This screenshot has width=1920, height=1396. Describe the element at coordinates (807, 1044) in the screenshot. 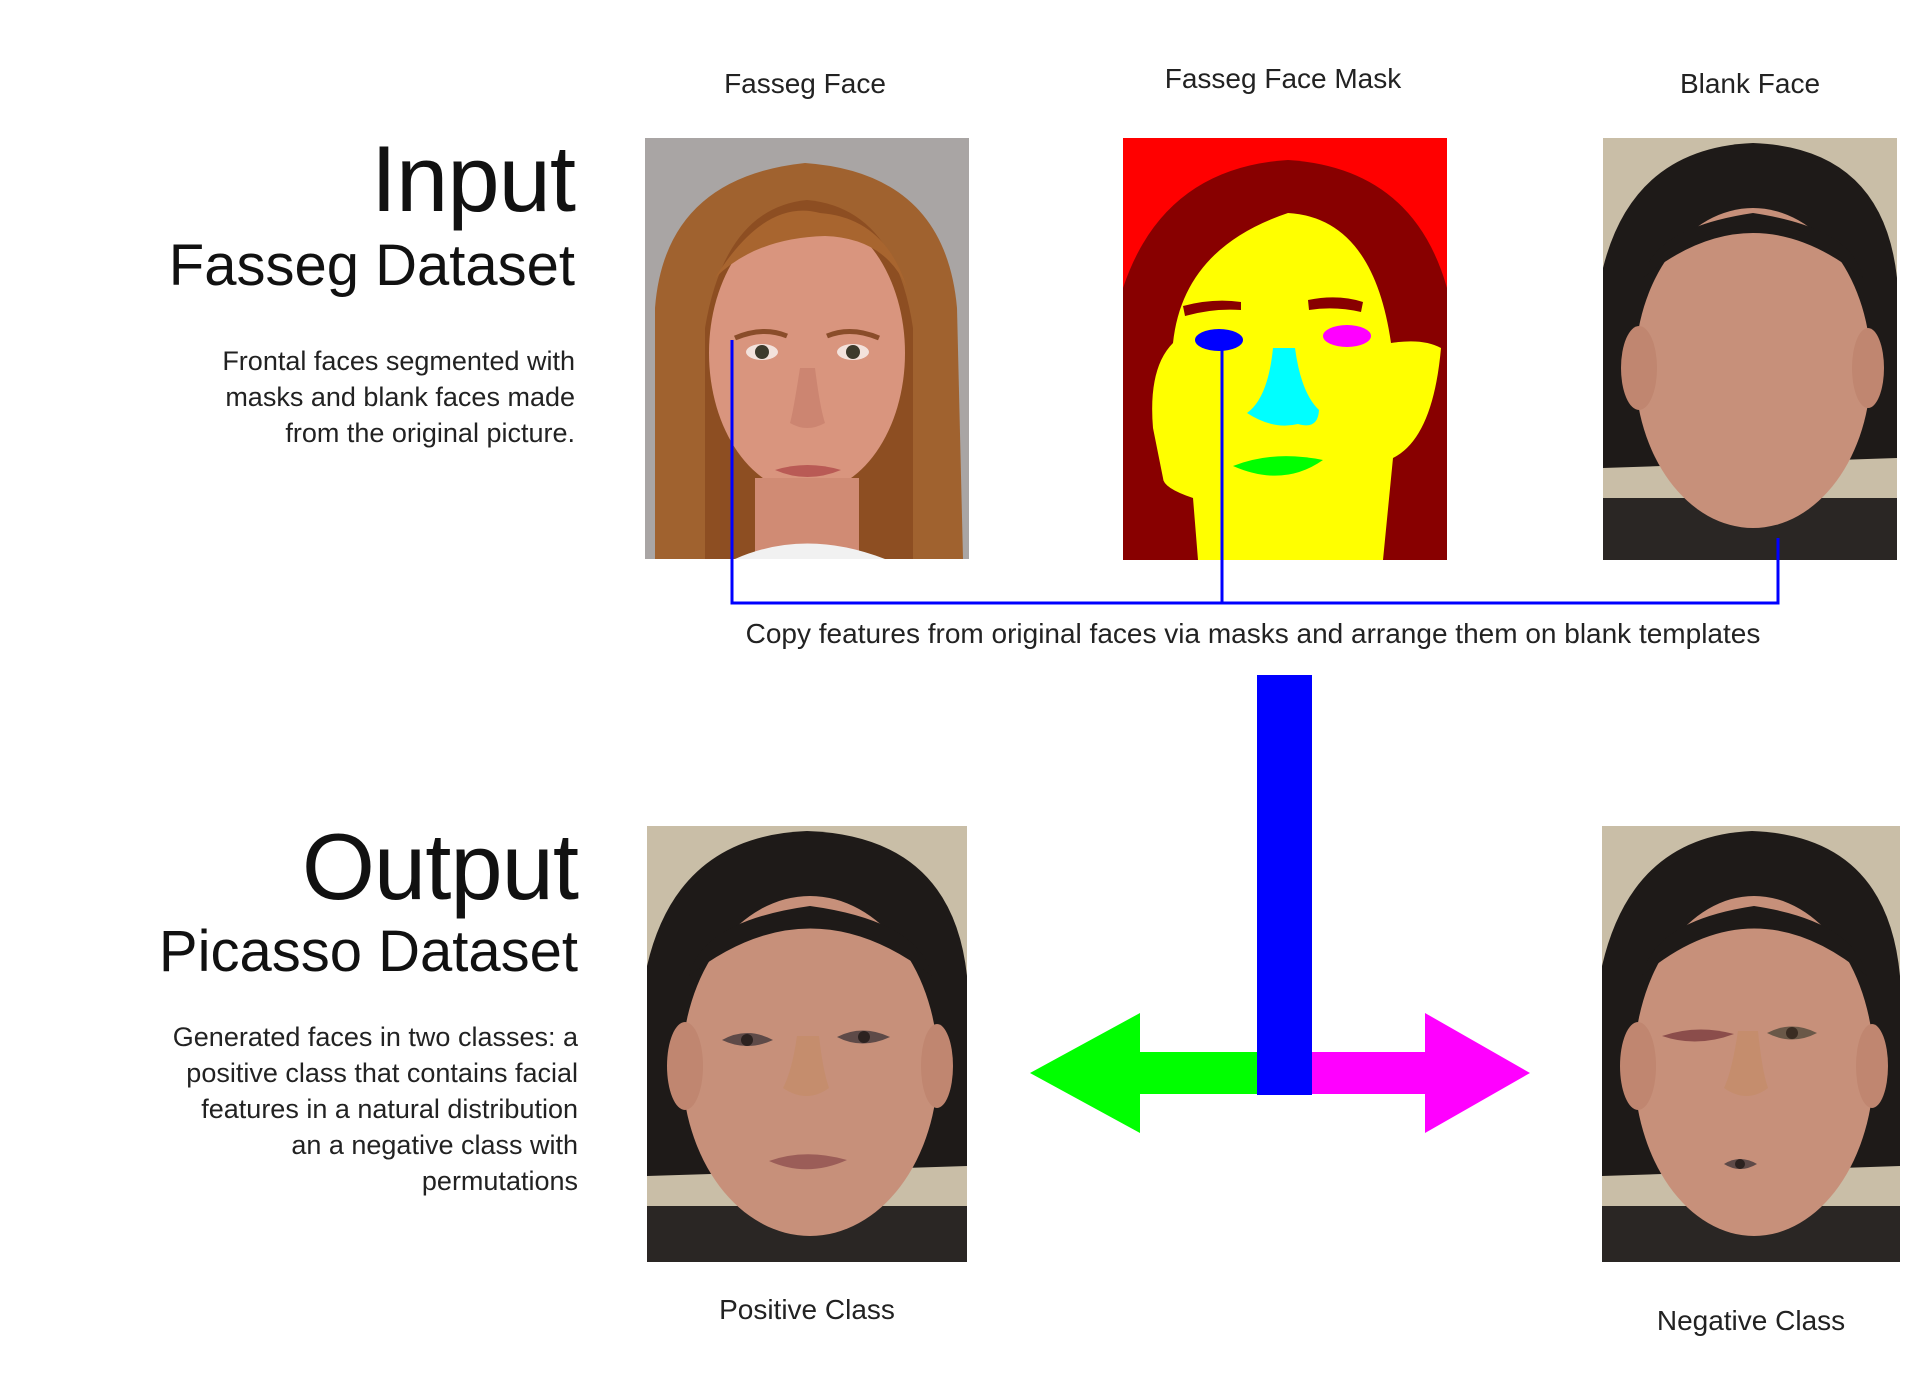

I see `positive-class-image` at that location.